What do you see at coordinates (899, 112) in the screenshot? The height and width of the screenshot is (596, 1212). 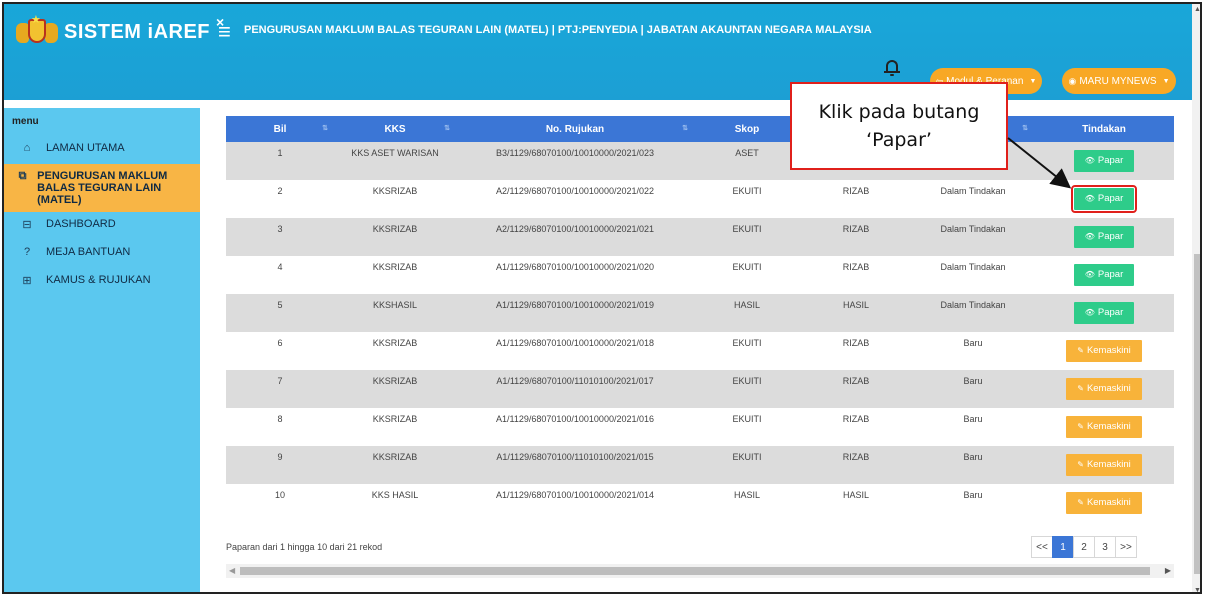 I see `callout-line-1: Klik pada butang` at bounding box center [899, 112].